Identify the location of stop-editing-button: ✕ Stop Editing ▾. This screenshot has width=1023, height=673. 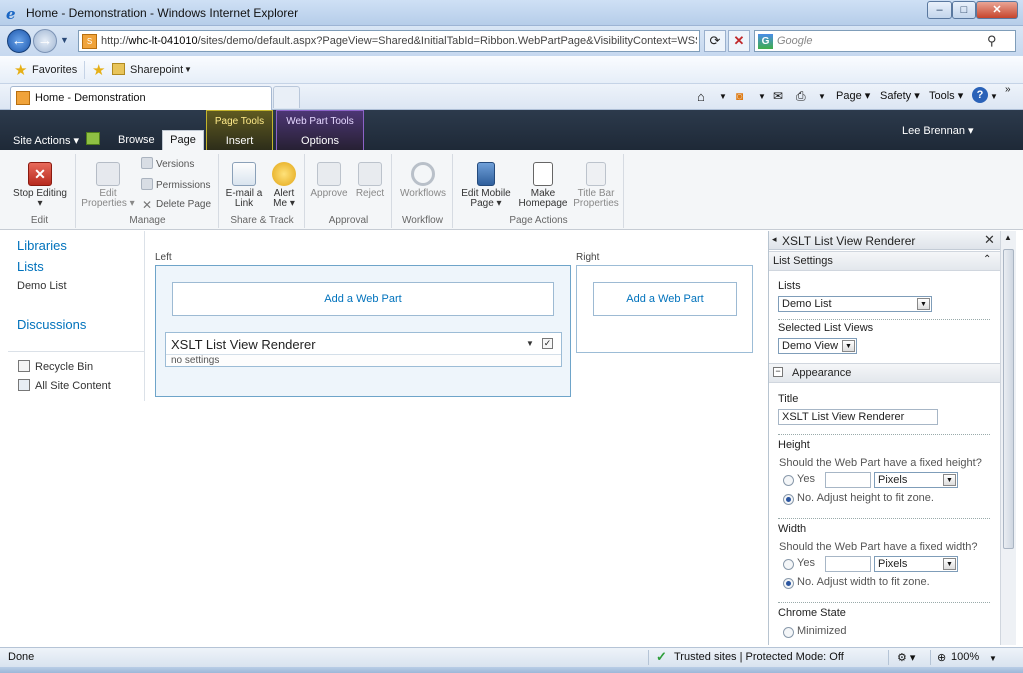
(40, 185).